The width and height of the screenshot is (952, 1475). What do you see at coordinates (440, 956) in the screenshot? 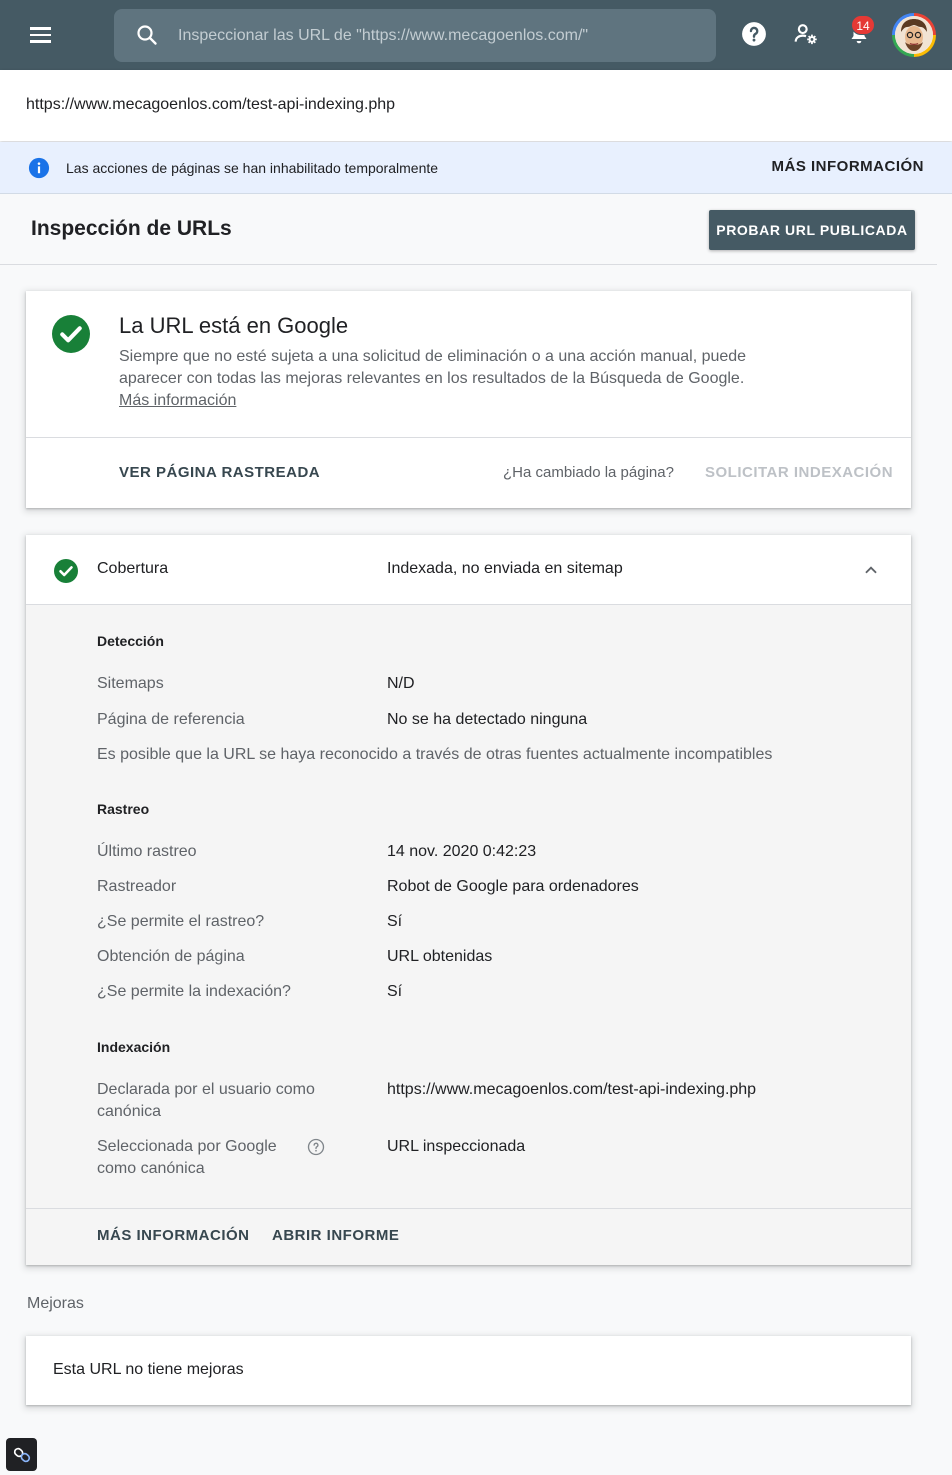
I see `detail-value: URL obtenidas` at bounding box center [440, 956].